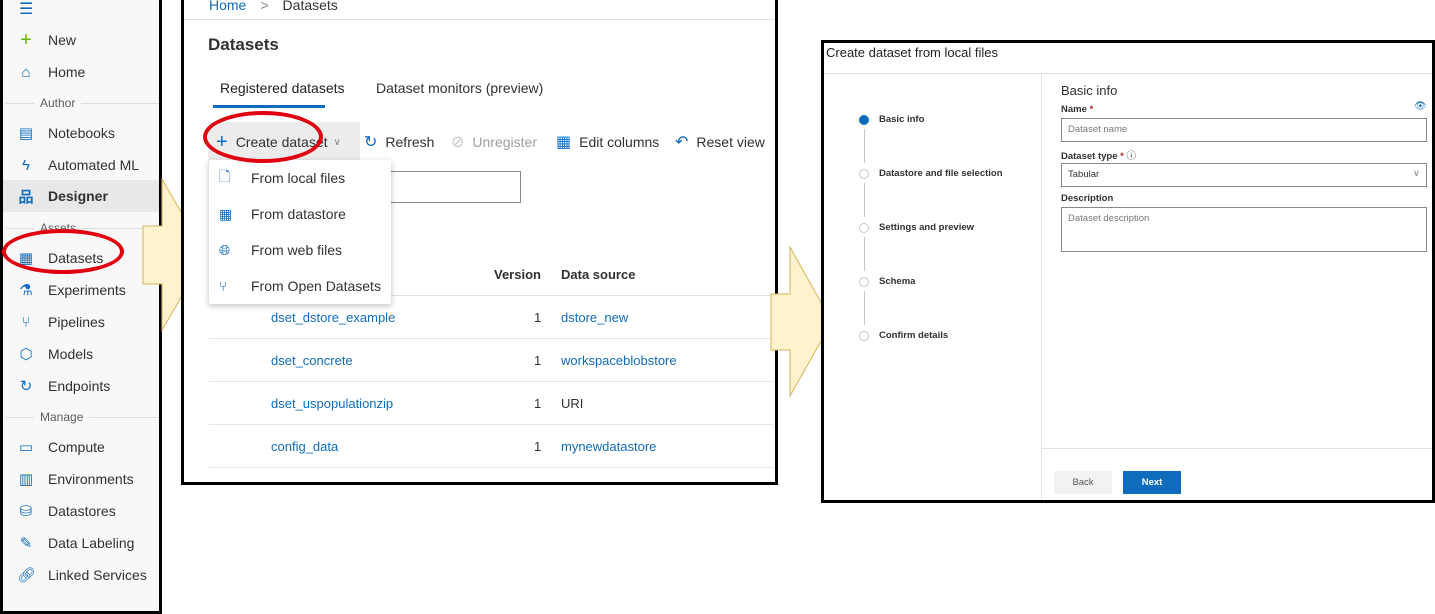 The height and width of the screenshot is (614, 1435). Describe the element at coordinates (88, 40) in the screenshot. I see `sidebar-item-new: + New` at that location.